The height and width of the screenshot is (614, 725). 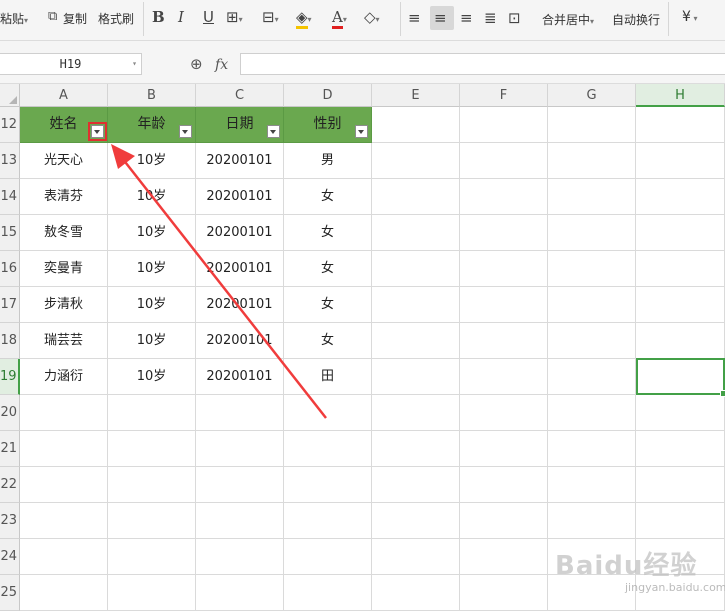 What do you see at coordinates (64, 269) in the screenshot?
I see `table-cell: 奕曼青` at bounding box center [64, 269].